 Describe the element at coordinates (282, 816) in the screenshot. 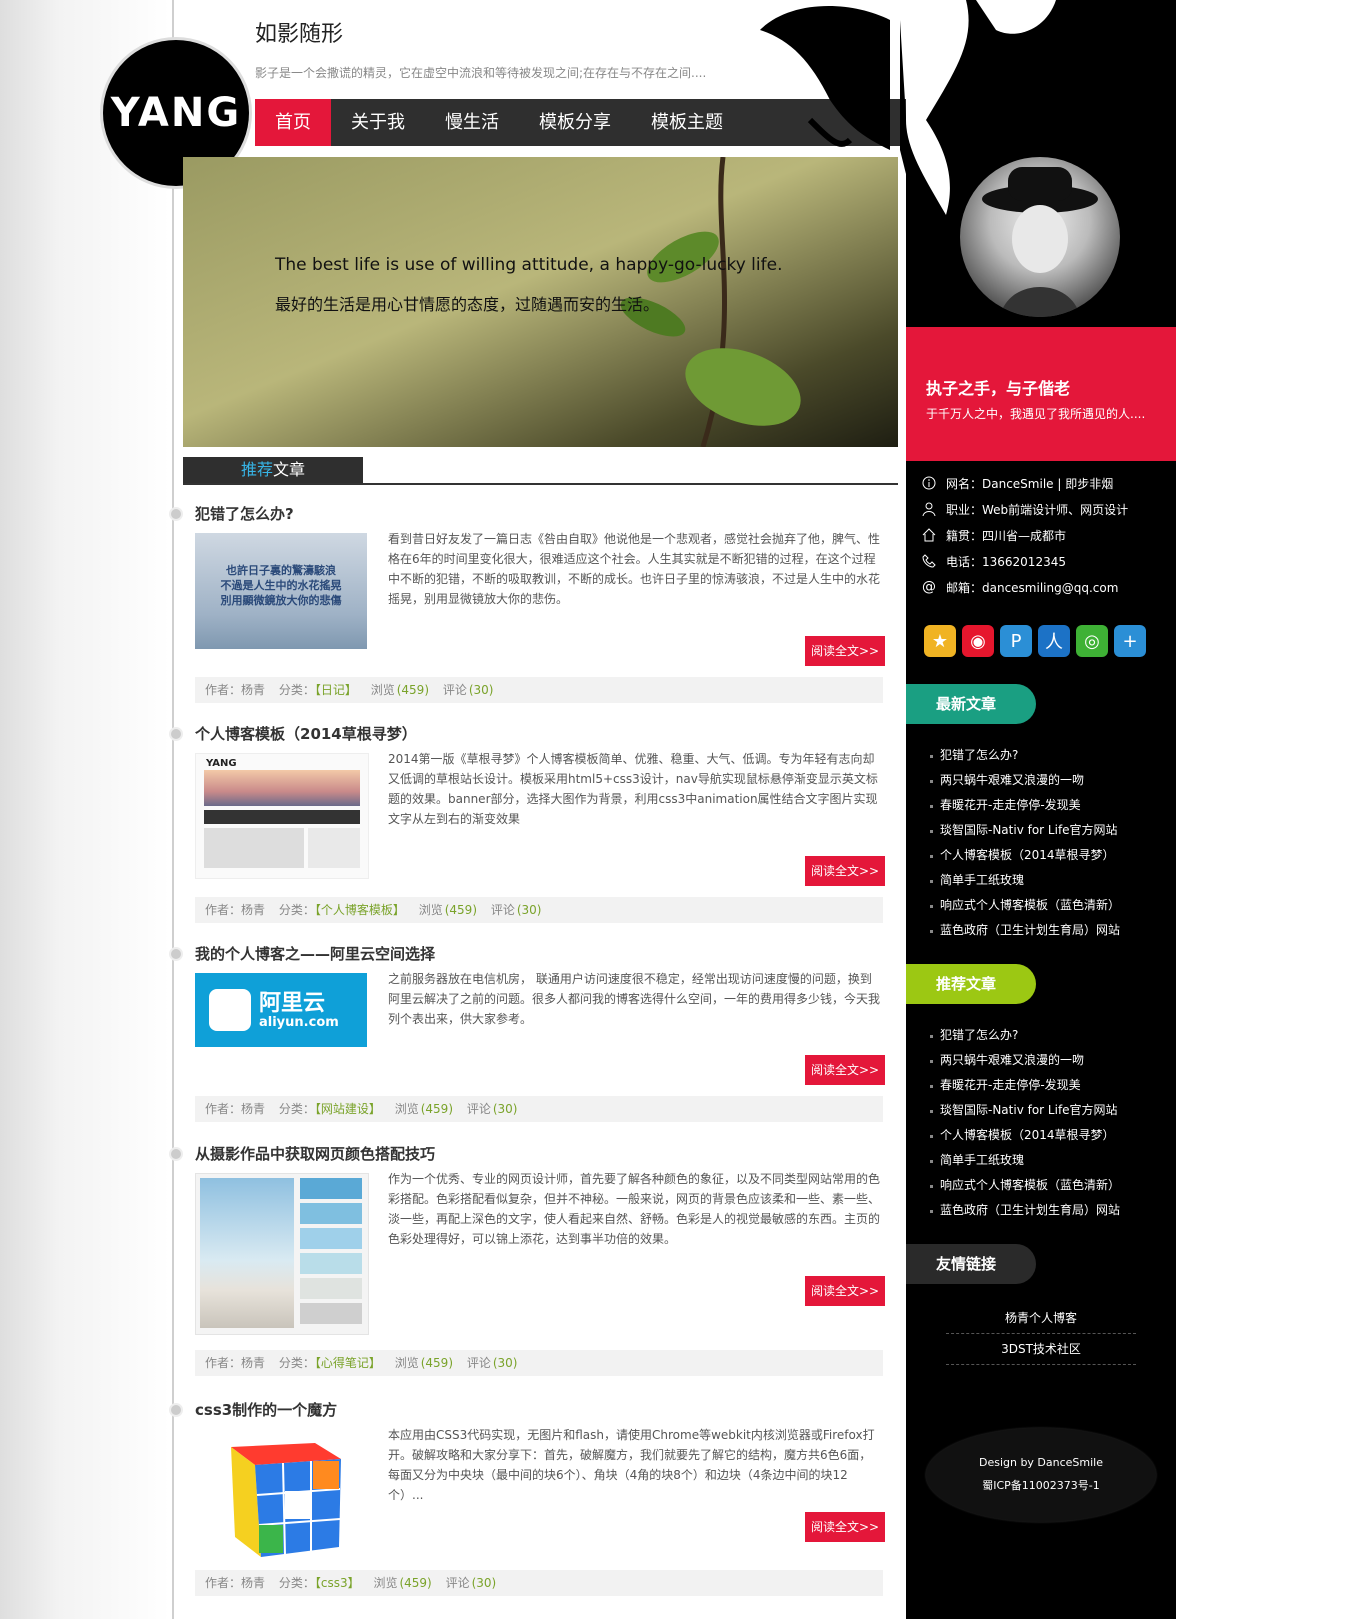

I see `article-thumbnail: YANG` at that location.